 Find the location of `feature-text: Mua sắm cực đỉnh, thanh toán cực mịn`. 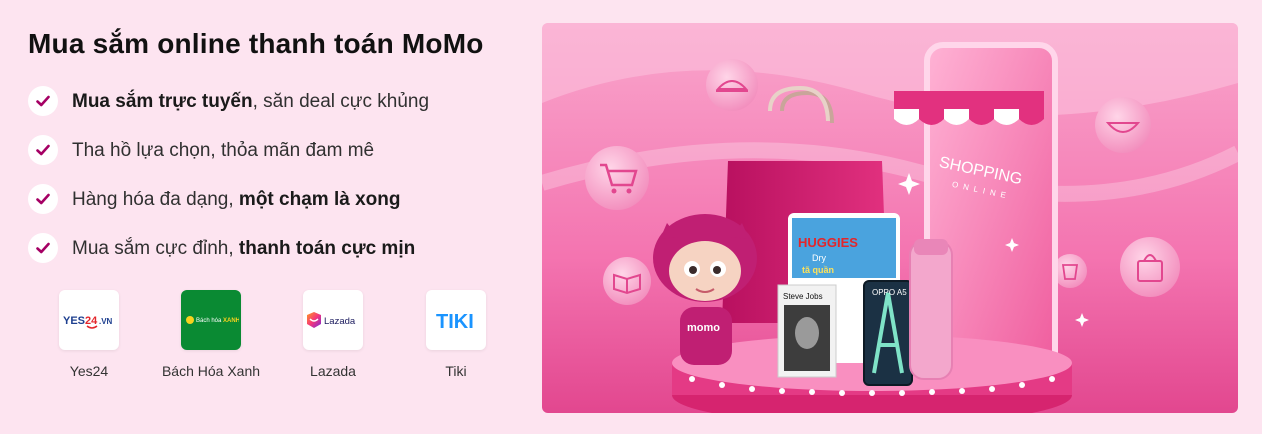

feature-text: Mua sắm cực đỉnh, thanh toán cực mịn is located at coordinates (244, 248).